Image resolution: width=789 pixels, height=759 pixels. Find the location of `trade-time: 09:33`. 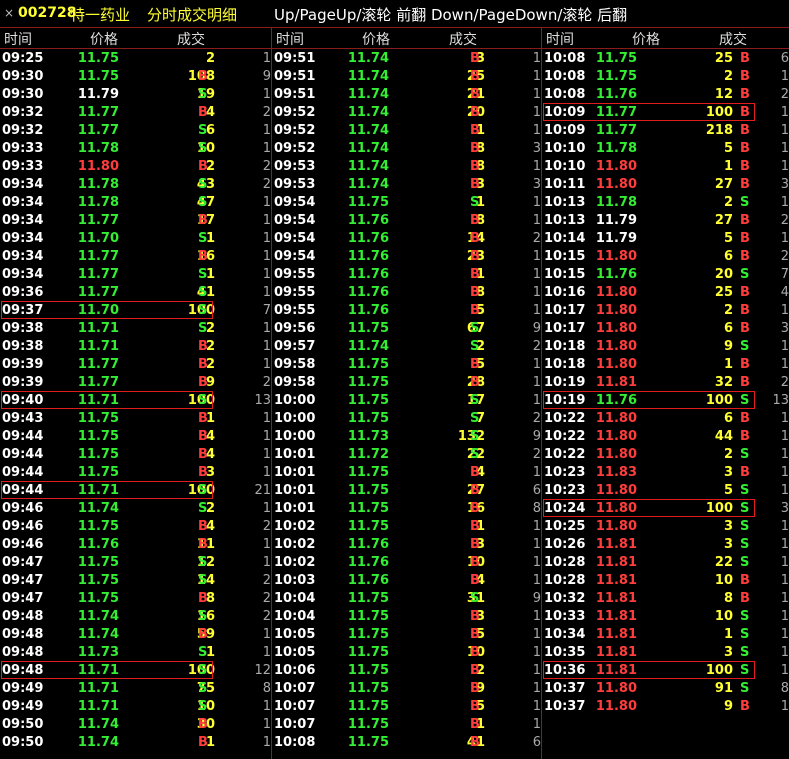

trade-time: 09:33 is located at coordinates (23, 148).